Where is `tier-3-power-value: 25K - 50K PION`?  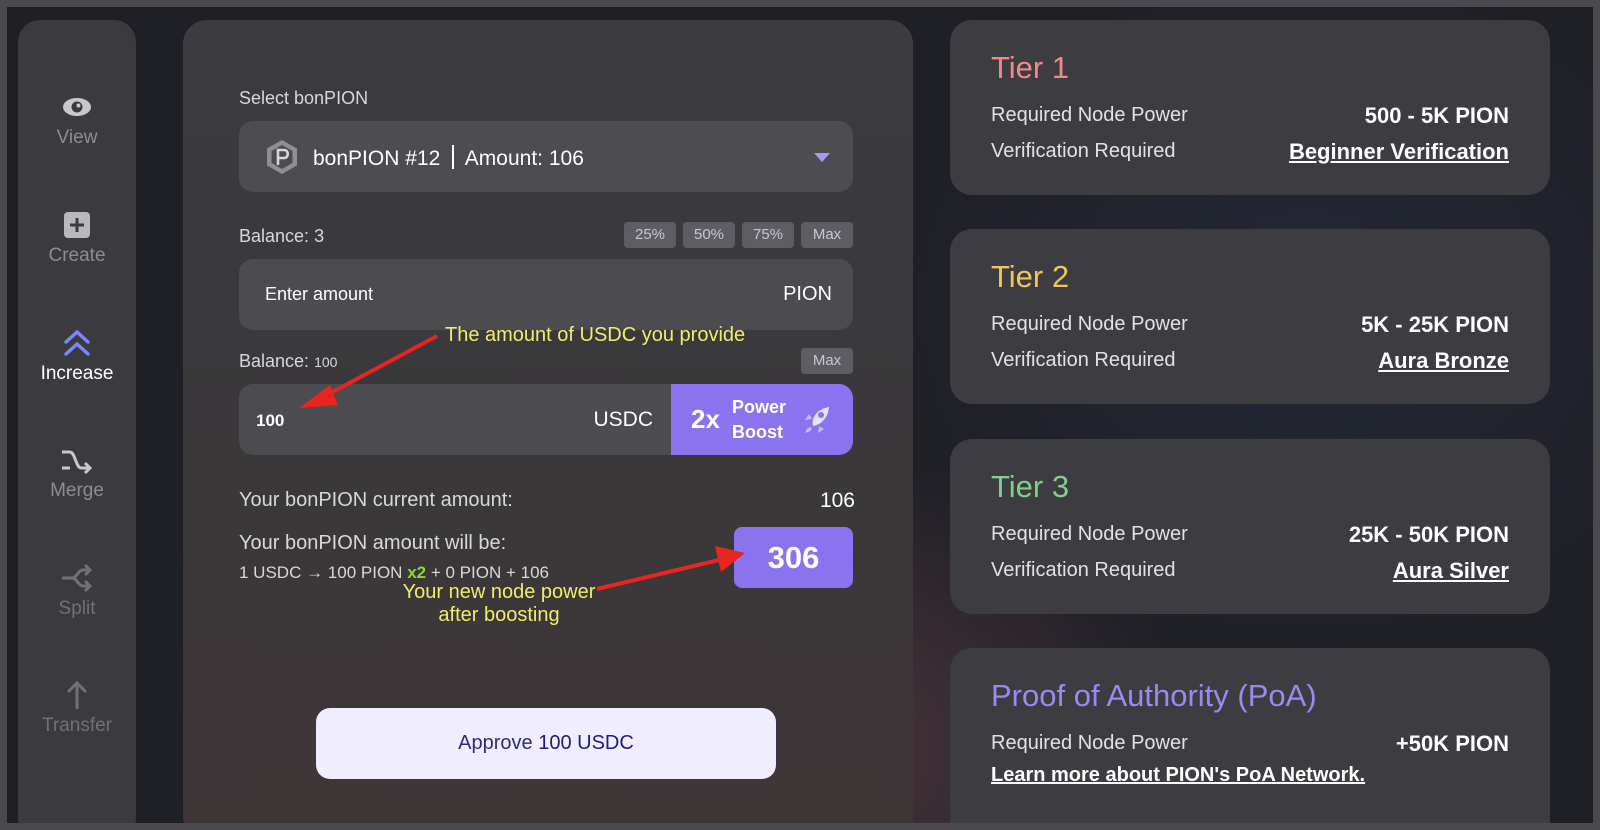 tier-3-power-value: 25K - 50K PION is located at coordinates (1428, 534).